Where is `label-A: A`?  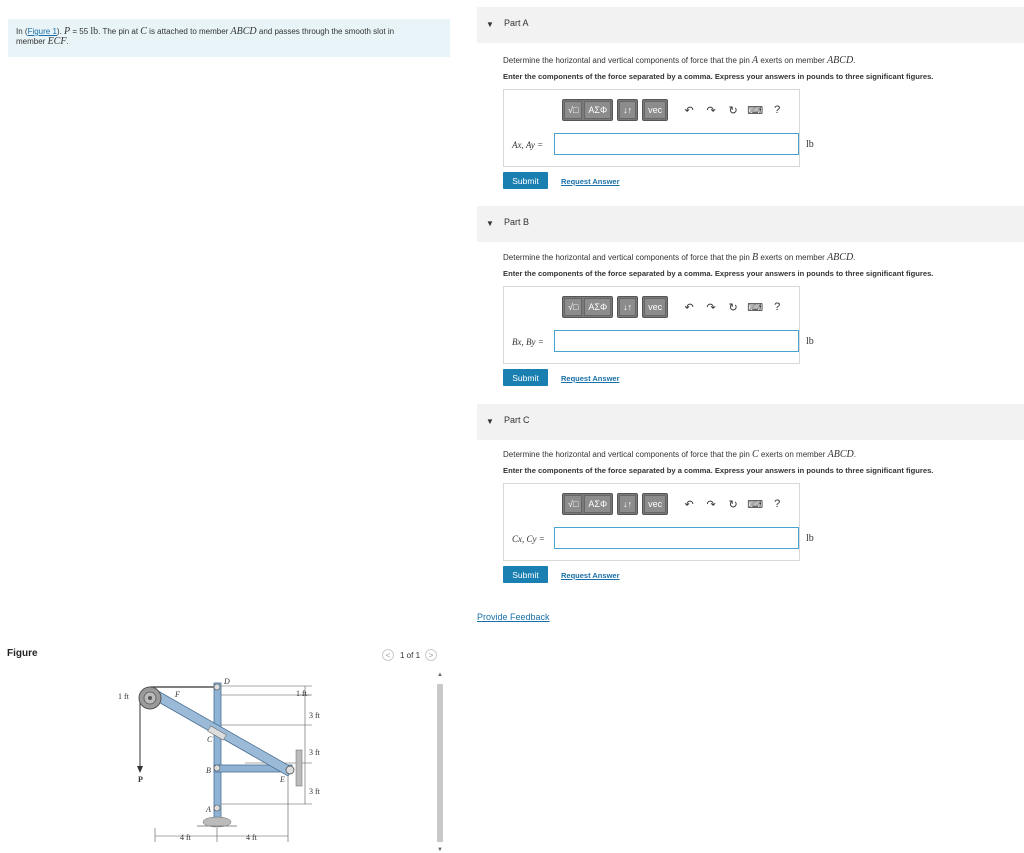 label-A: A is located at coordinates (208, 809).